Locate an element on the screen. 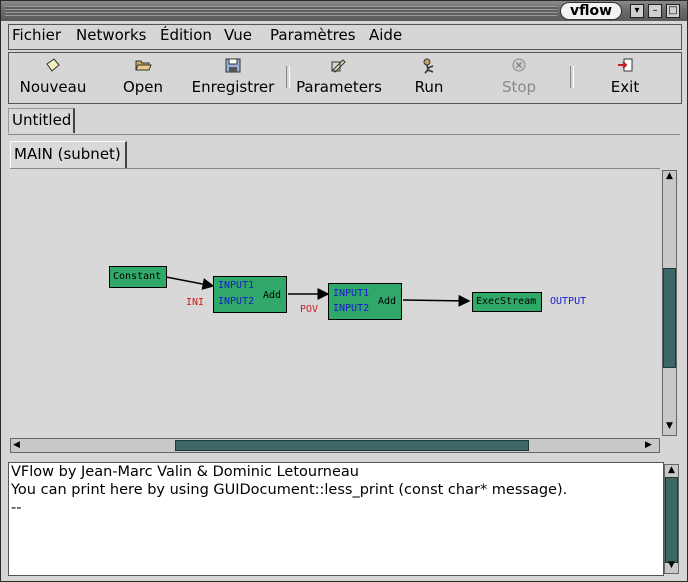 The height and width of the screenshot is (582, 688). run-button: Run is located at coordinates (429, 76).